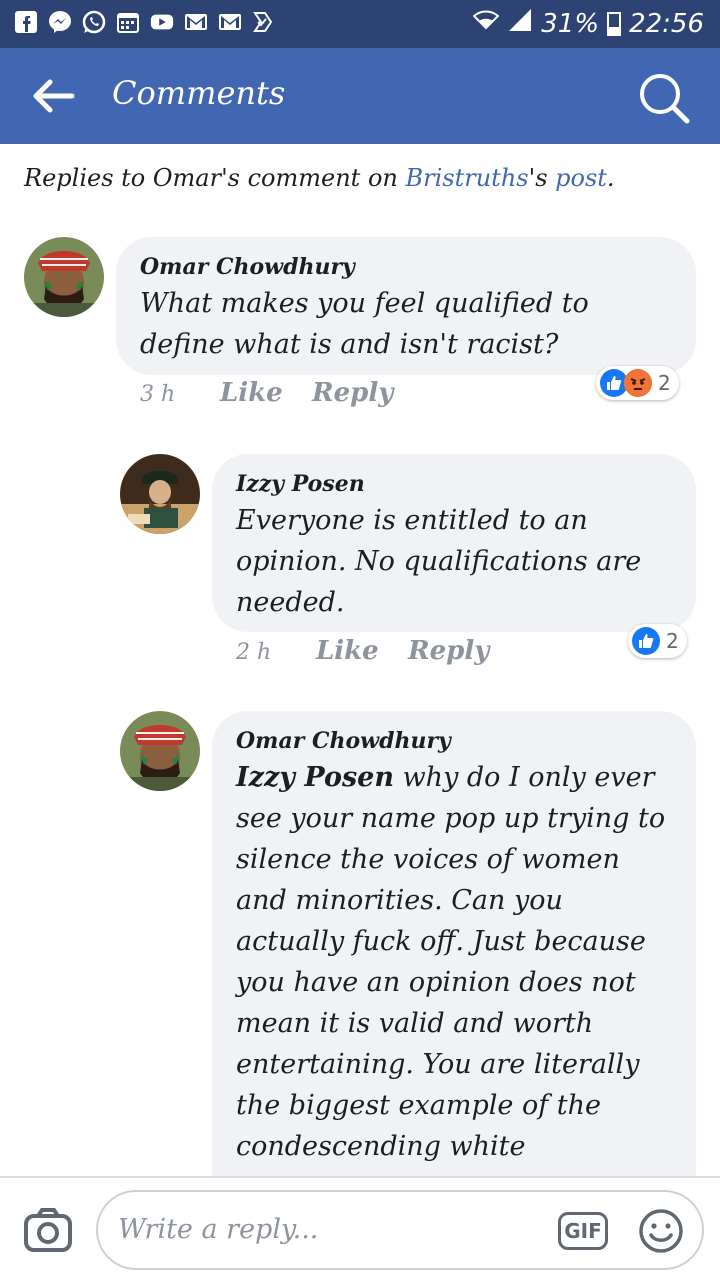  I want to click on back-button, so click(54, 96).